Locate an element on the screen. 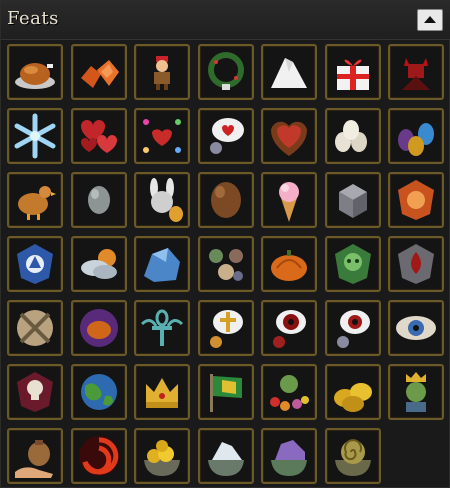  hearts-cluster-icon is located at coordinates (99, 136).